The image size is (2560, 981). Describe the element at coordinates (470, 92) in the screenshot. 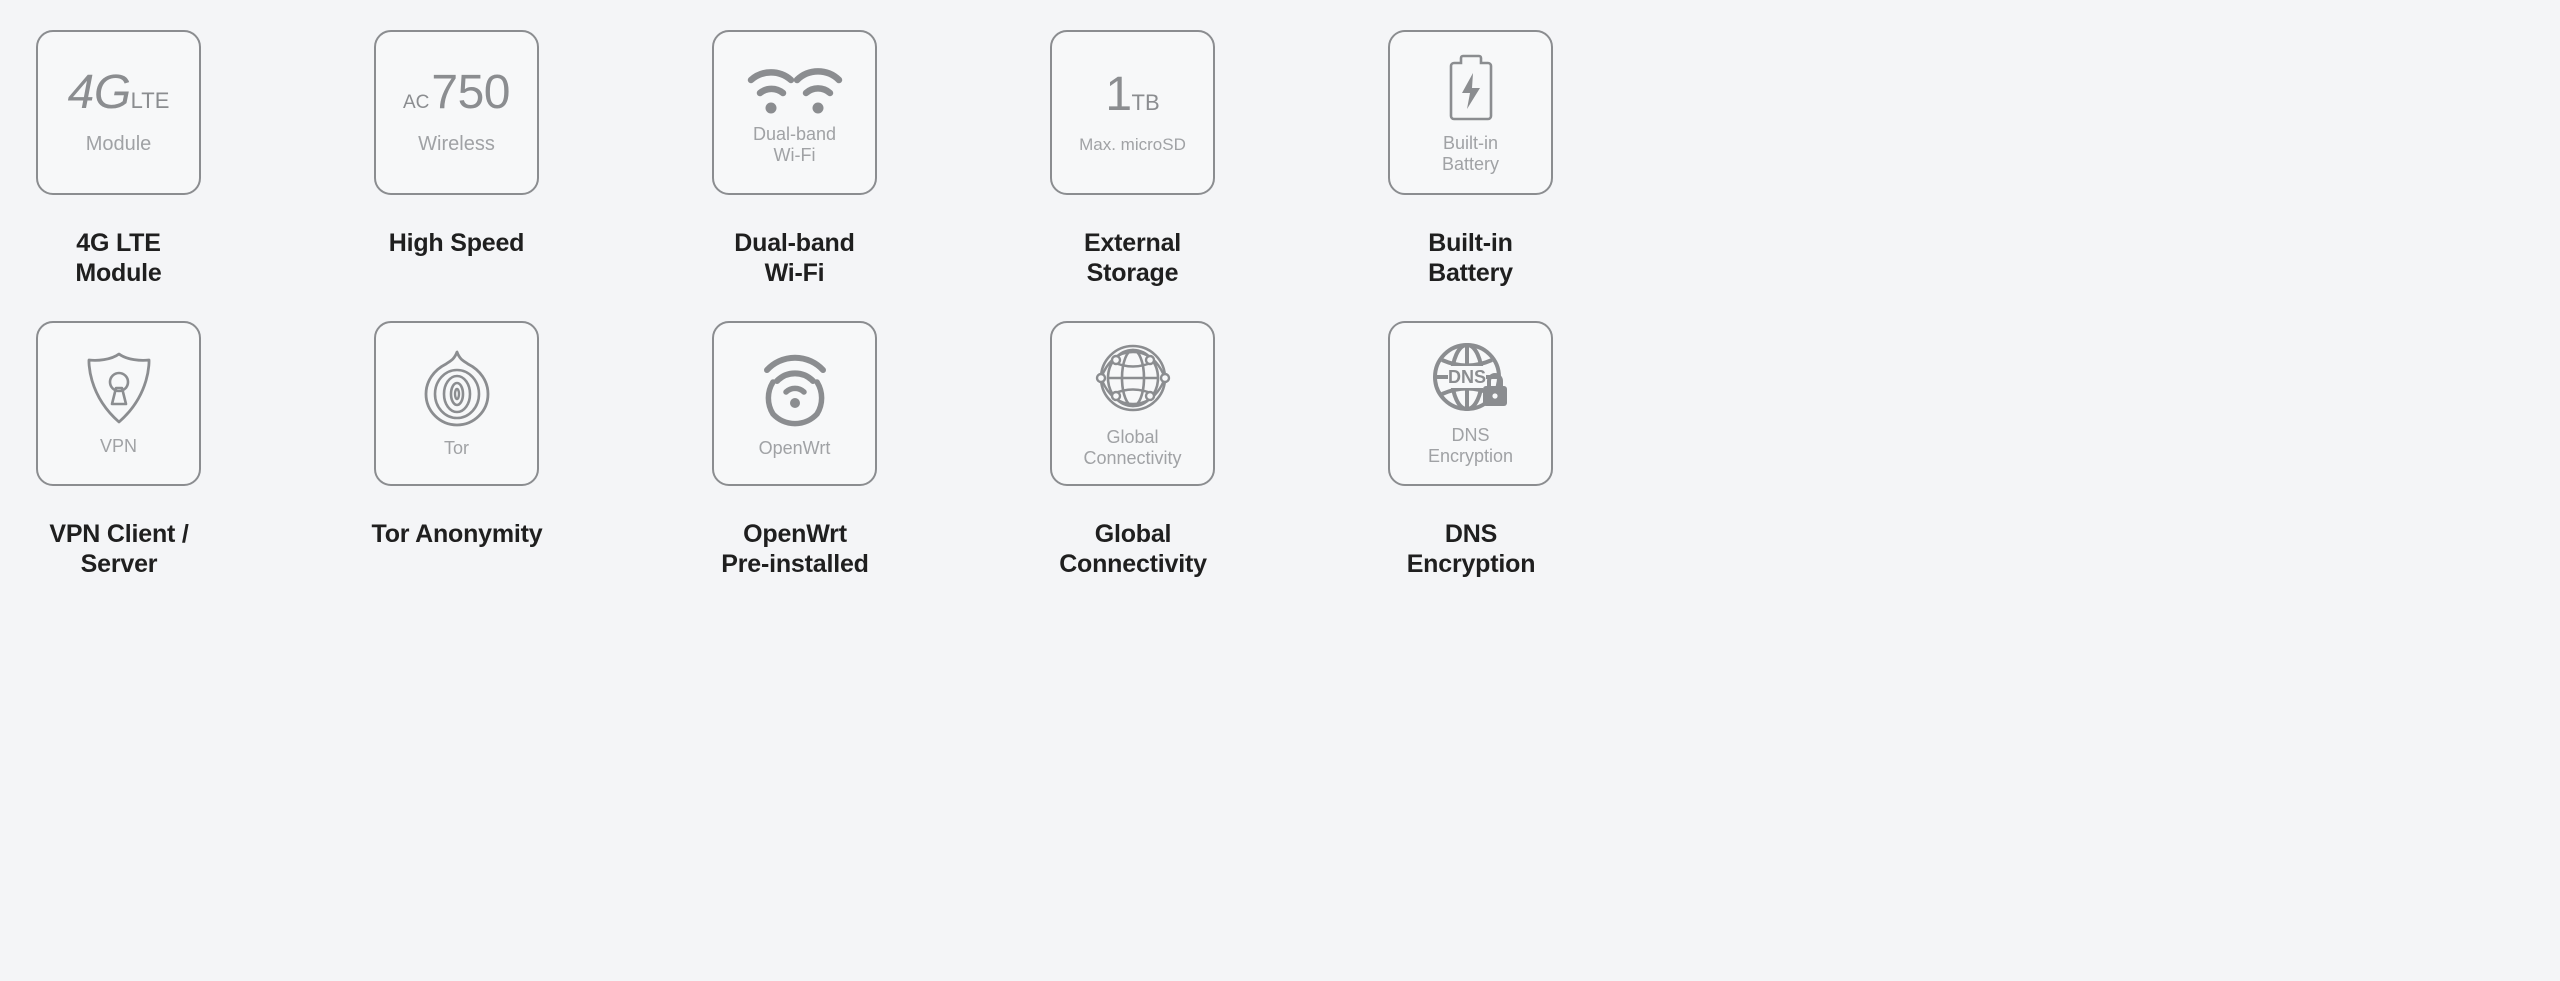

I see `750-primary-text: 750` at that location.